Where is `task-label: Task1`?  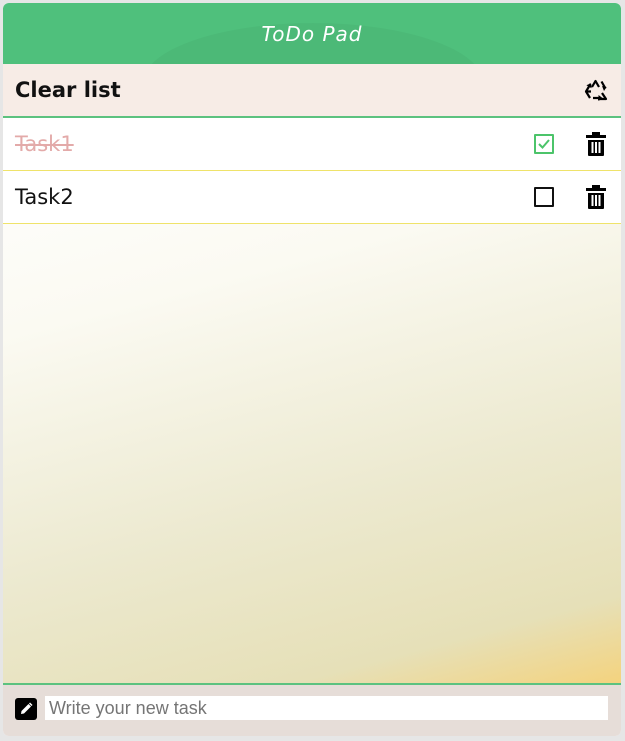 task-label: Task1 is located at coordinates (44, 144).